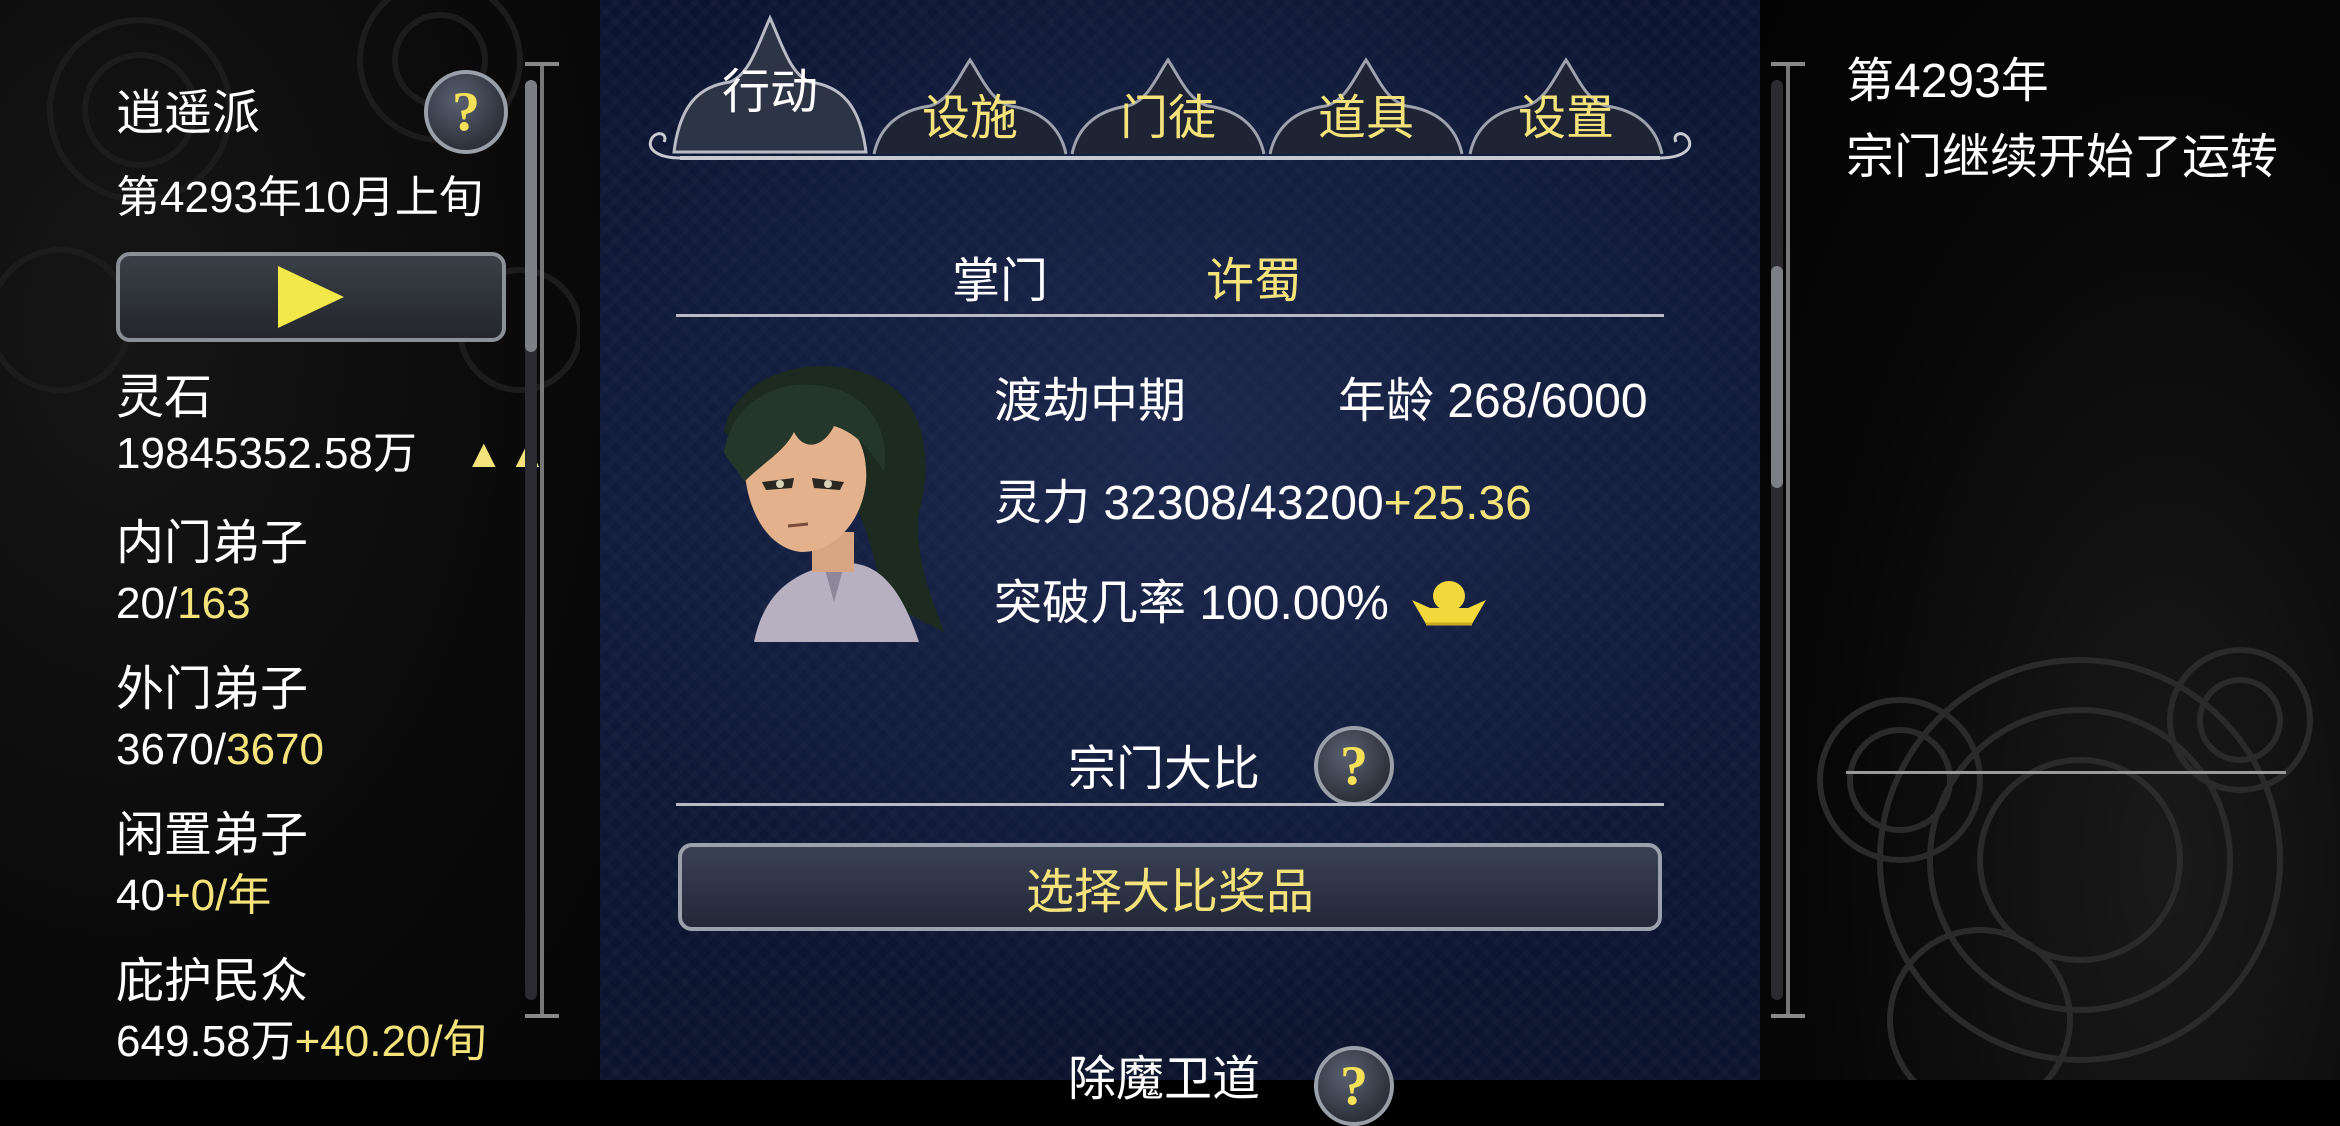 Image resolution: width=2340 pixels, height=1126 pixels. I want to click on breakthrough-ingot-icon, so click(1449, 603).